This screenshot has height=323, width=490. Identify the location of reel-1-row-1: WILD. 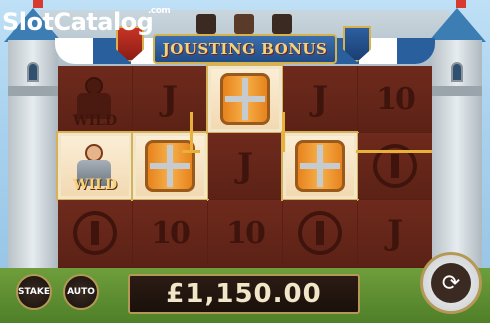
(95, 99).